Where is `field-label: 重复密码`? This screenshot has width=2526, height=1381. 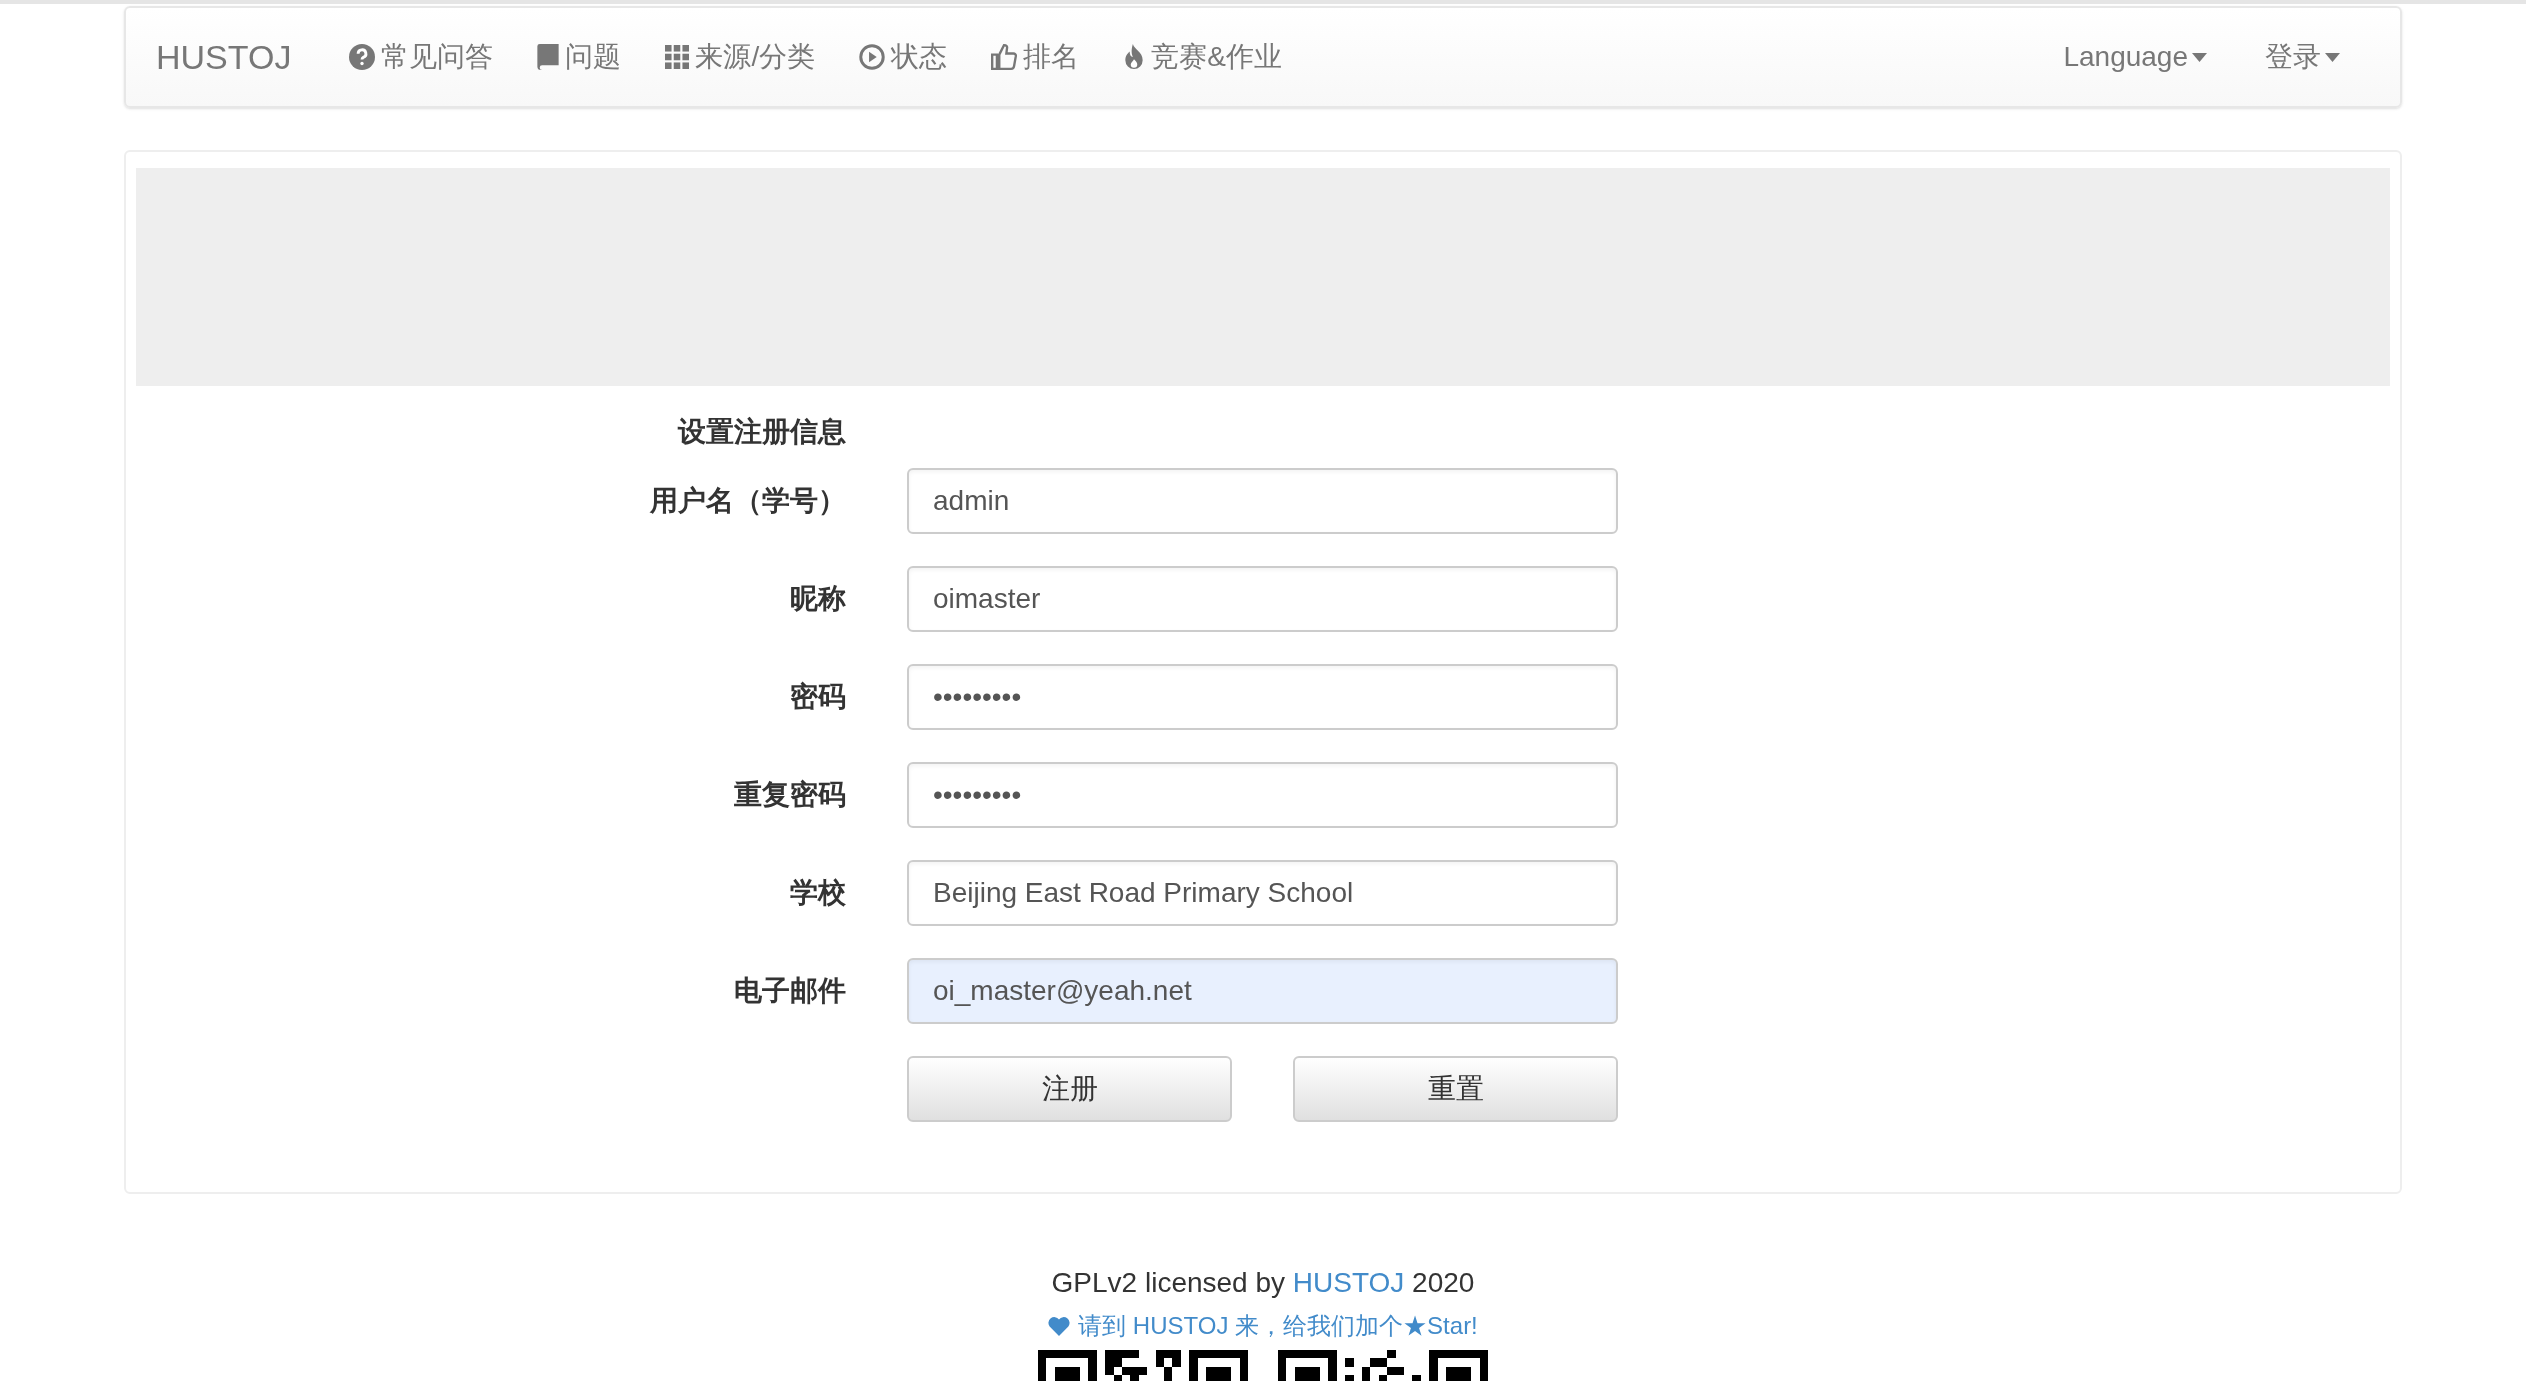 field-label: 重复密码 is located at coordinates (790, 795).